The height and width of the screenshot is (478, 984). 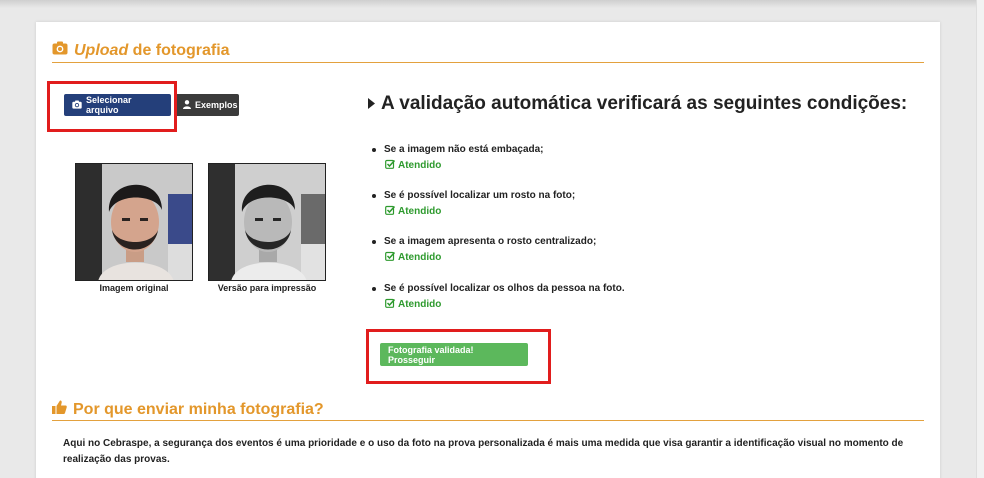 I want to click on highlight-box-proceed, so click(x=458, y=356).